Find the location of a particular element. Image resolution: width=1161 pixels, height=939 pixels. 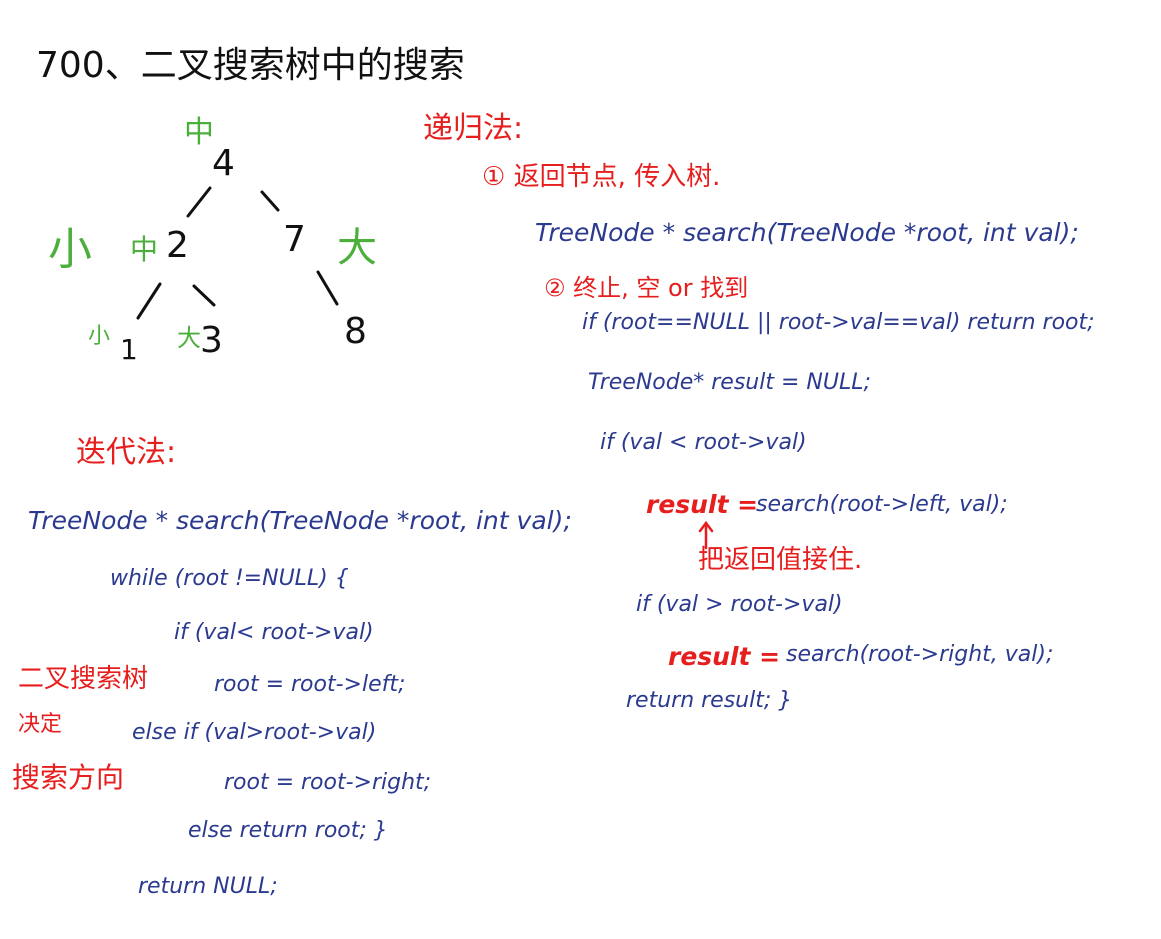

tree-node-left: 2 is located at coordinates (177, 245).